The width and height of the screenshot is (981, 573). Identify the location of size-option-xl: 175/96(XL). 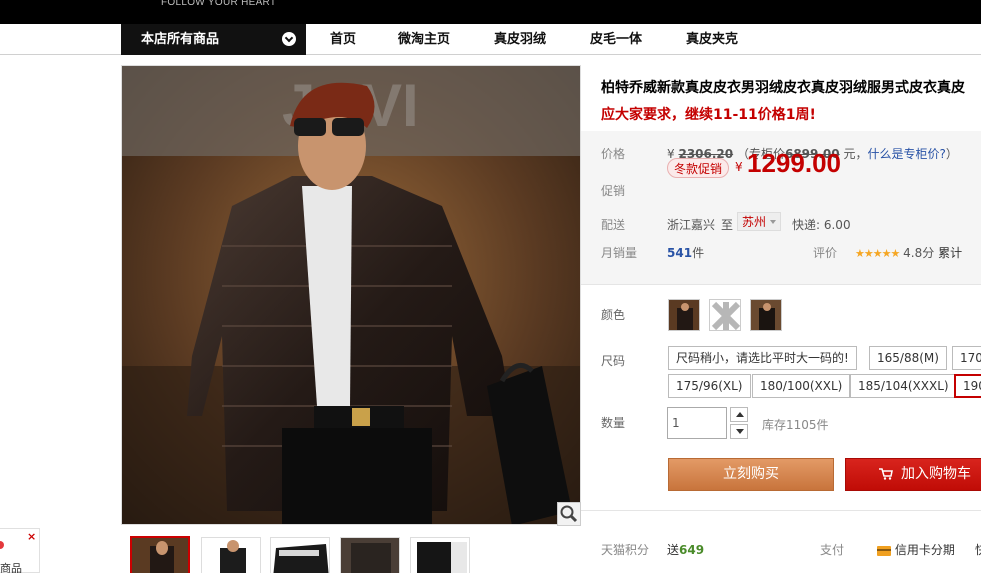
(709, 386).